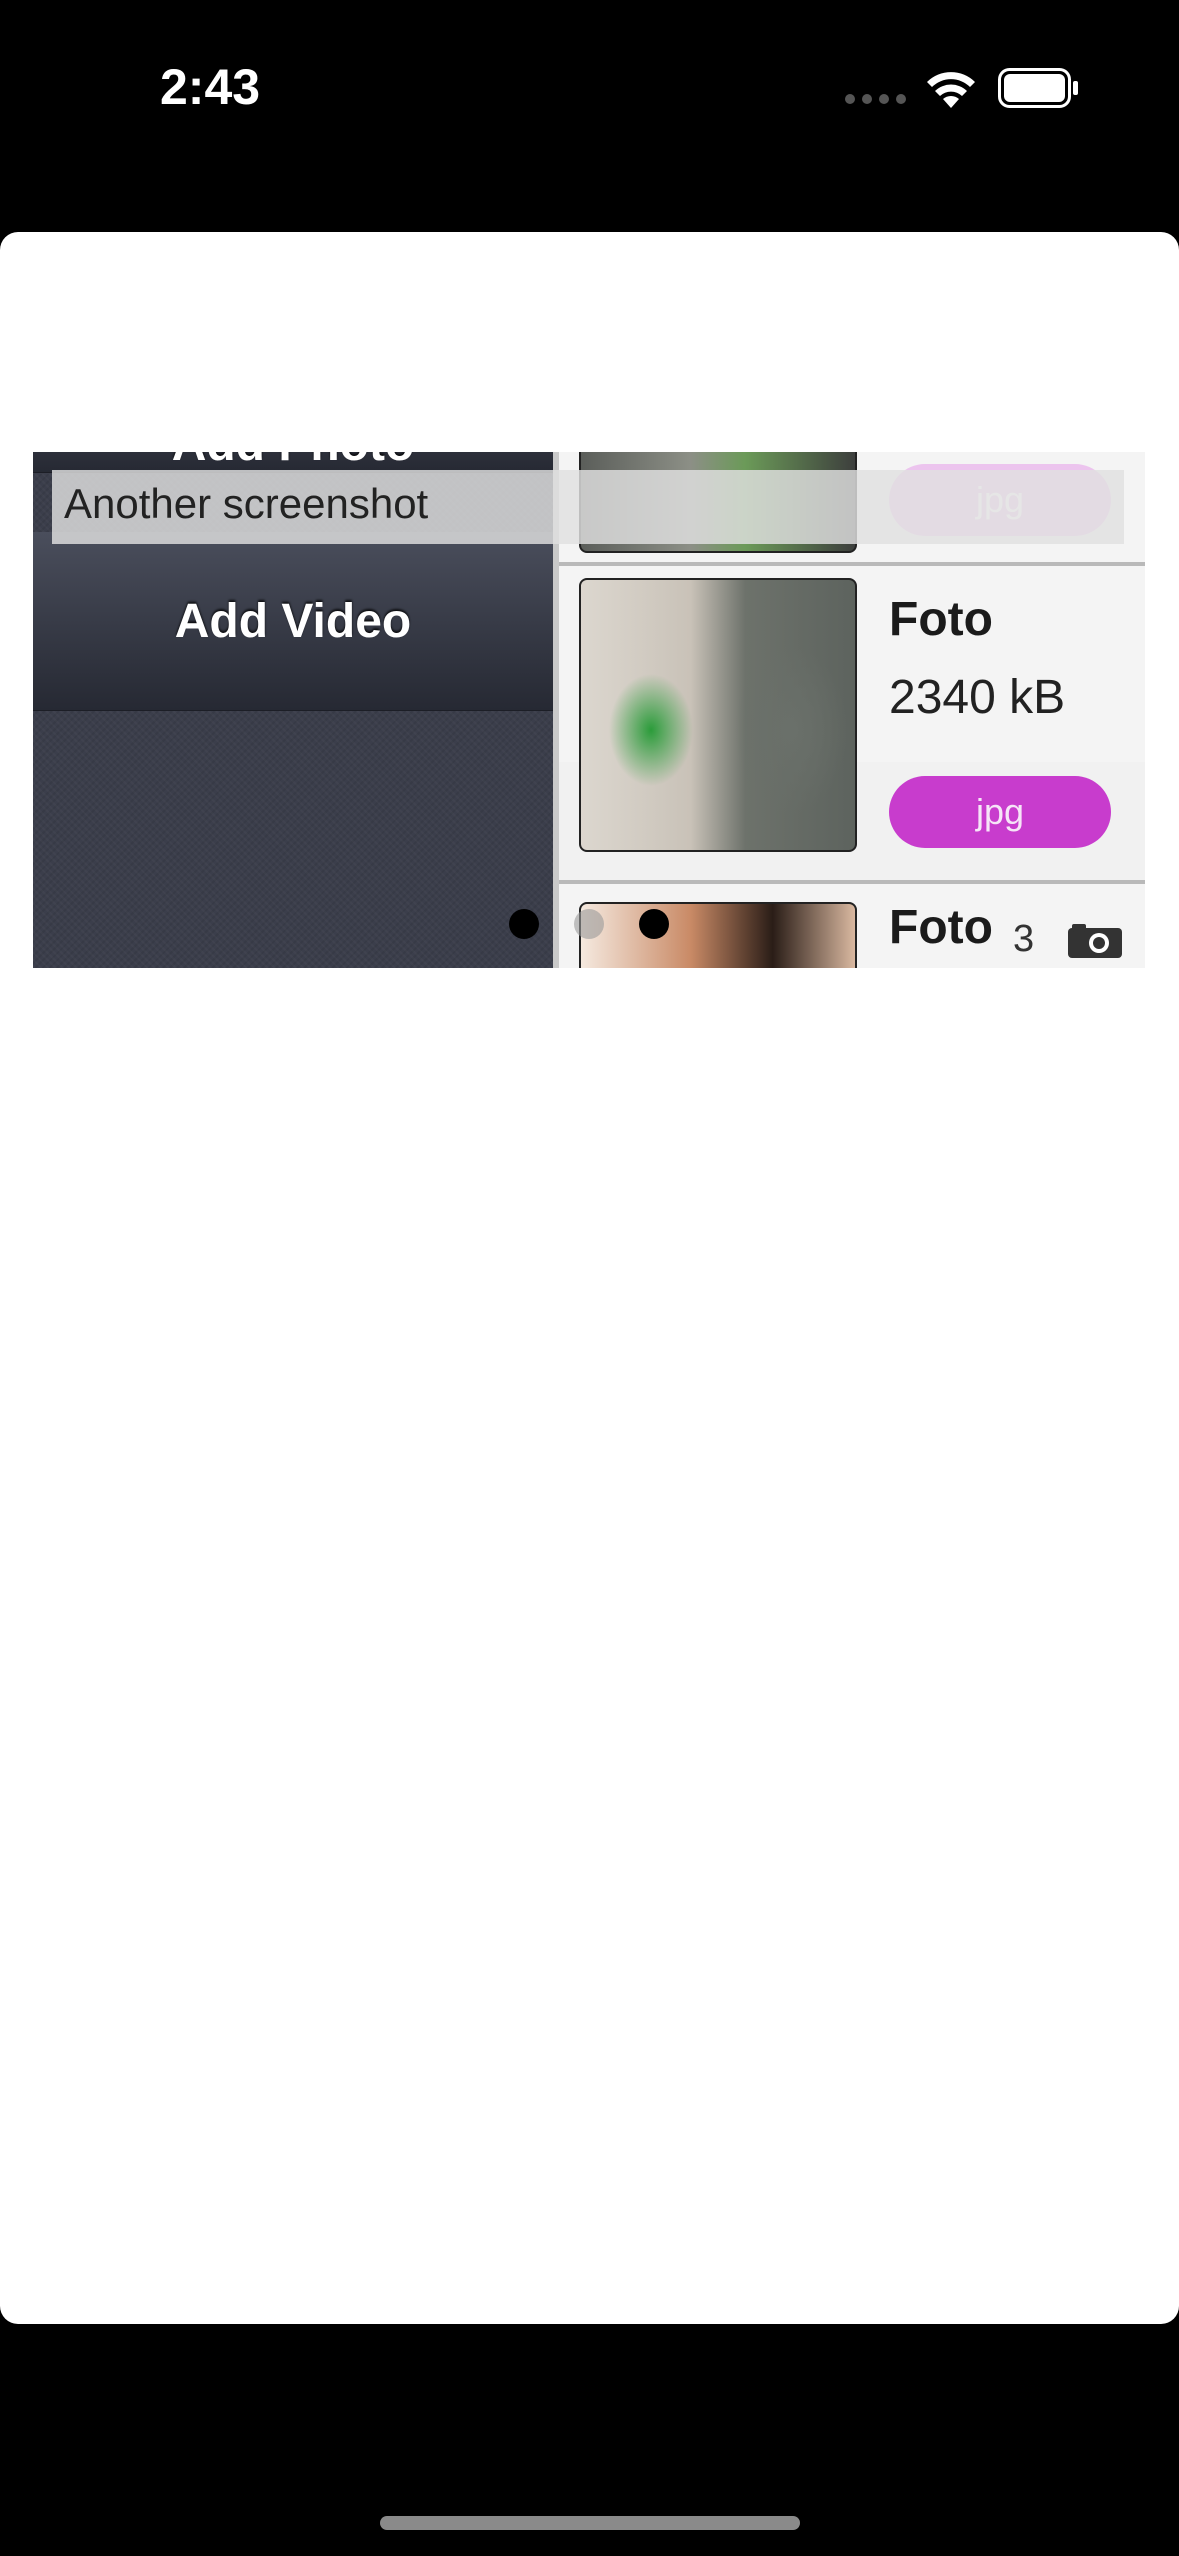 Image resolution: width=1179 pixels, height=2556 pixels. Describe the element at coordinates (718, 715) in the screenshot. I see `media-thumbnail` at that location.